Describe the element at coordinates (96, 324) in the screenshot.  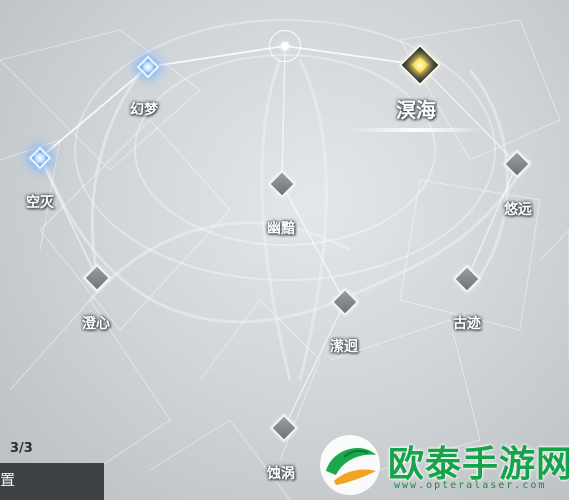
I see `label-chengxin: 澄心` at that location.